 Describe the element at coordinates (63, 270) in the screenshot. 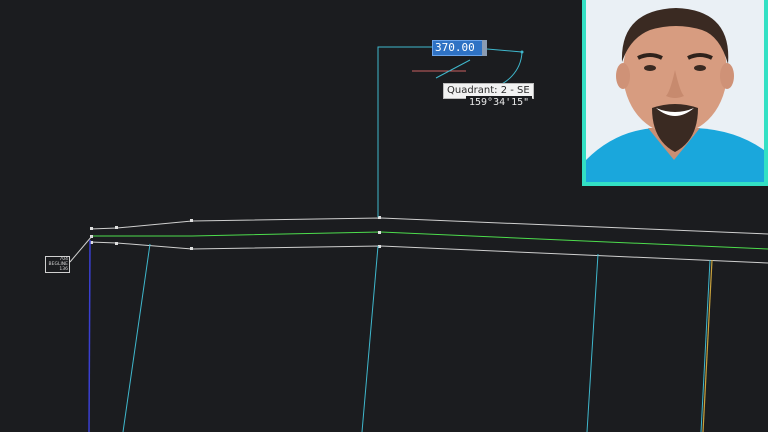

I see `baseline-tag-line3: 136` at that location.